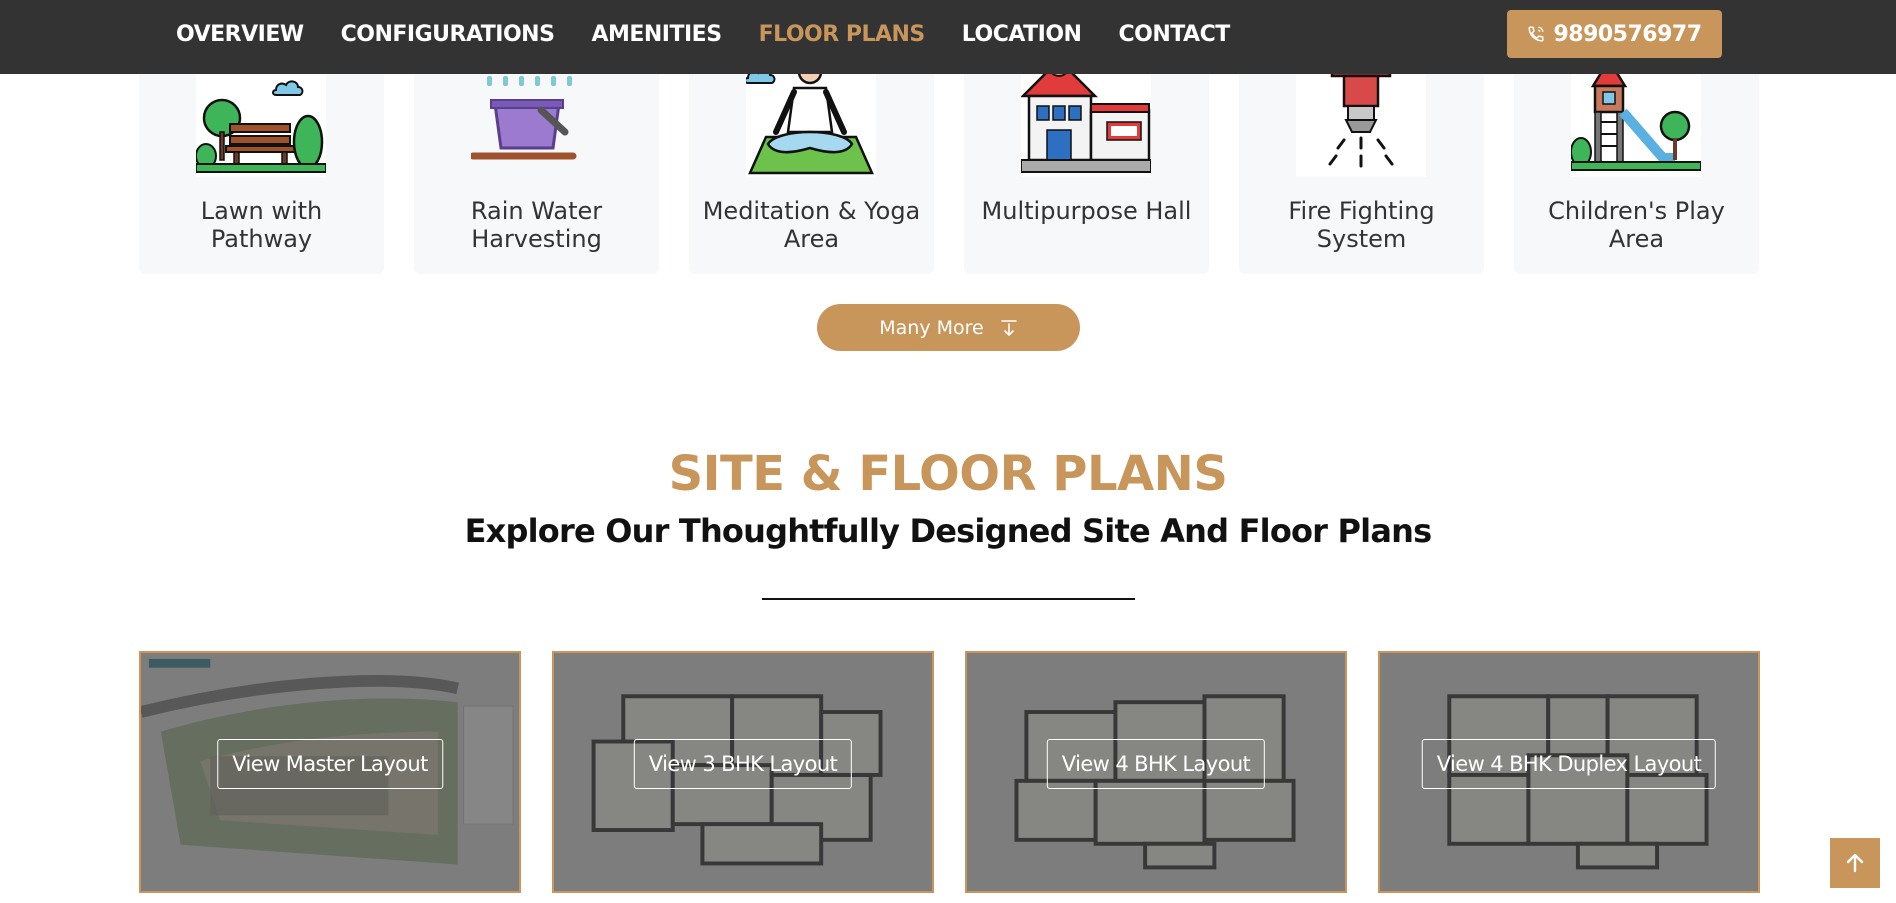  Describe the element at coordinates (1022, 34) in the screenshot. I see `nav-item-location: LOCATION` at that location.